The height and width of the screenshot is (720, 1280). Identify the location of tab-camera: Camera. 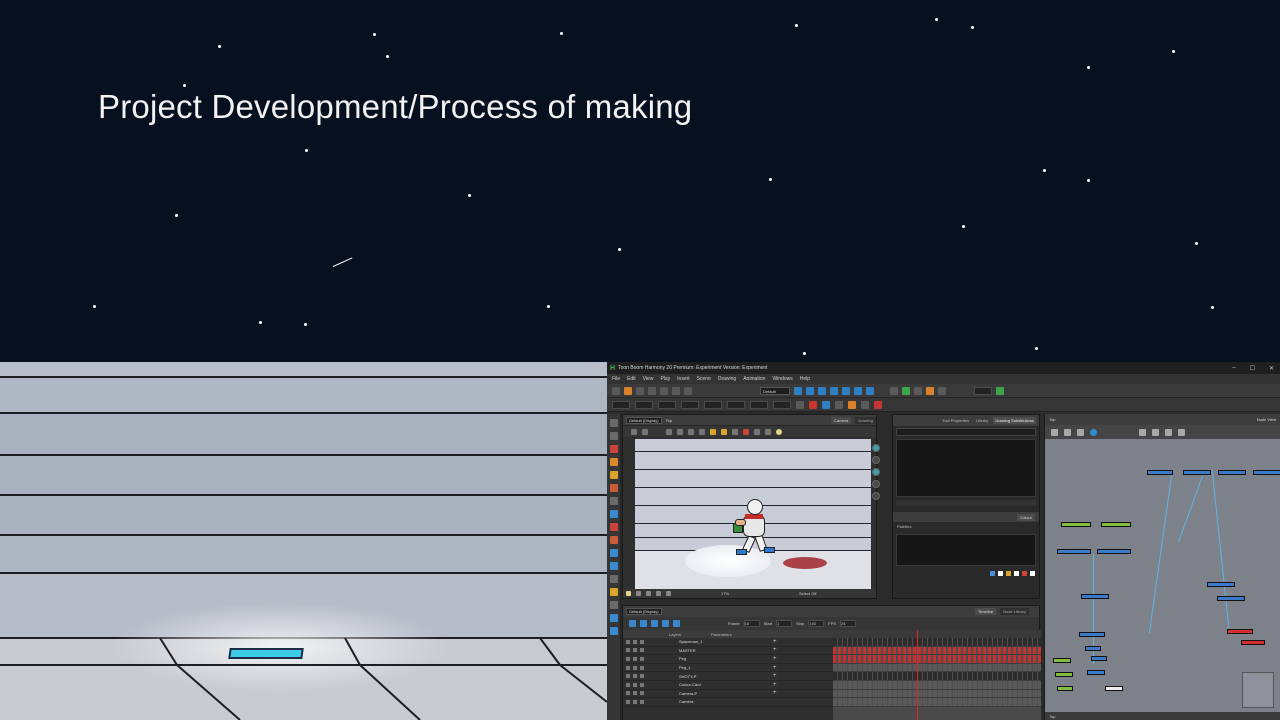
(841, 420).